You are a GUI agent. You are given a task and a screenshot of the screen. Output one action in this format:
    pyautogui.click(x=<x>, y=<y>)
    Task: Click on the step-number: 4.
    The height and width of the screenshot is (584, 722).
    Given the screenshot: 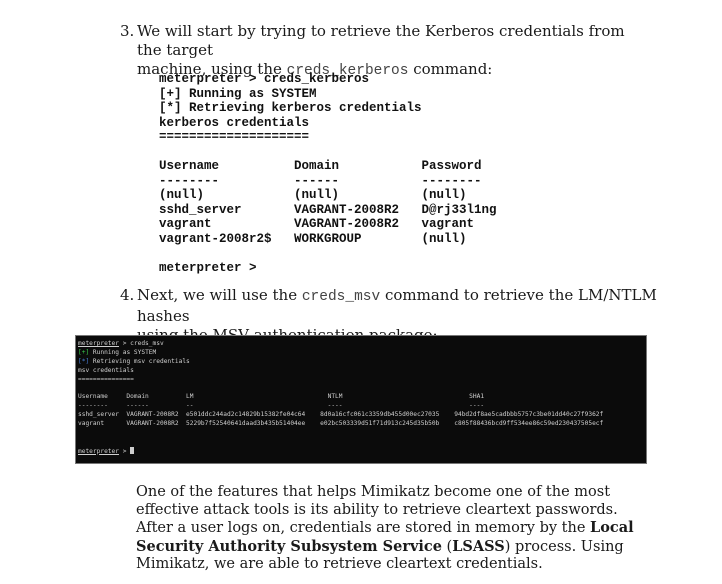 What is the action you would take?
    pyautogui.click(x=127, y=295)
    